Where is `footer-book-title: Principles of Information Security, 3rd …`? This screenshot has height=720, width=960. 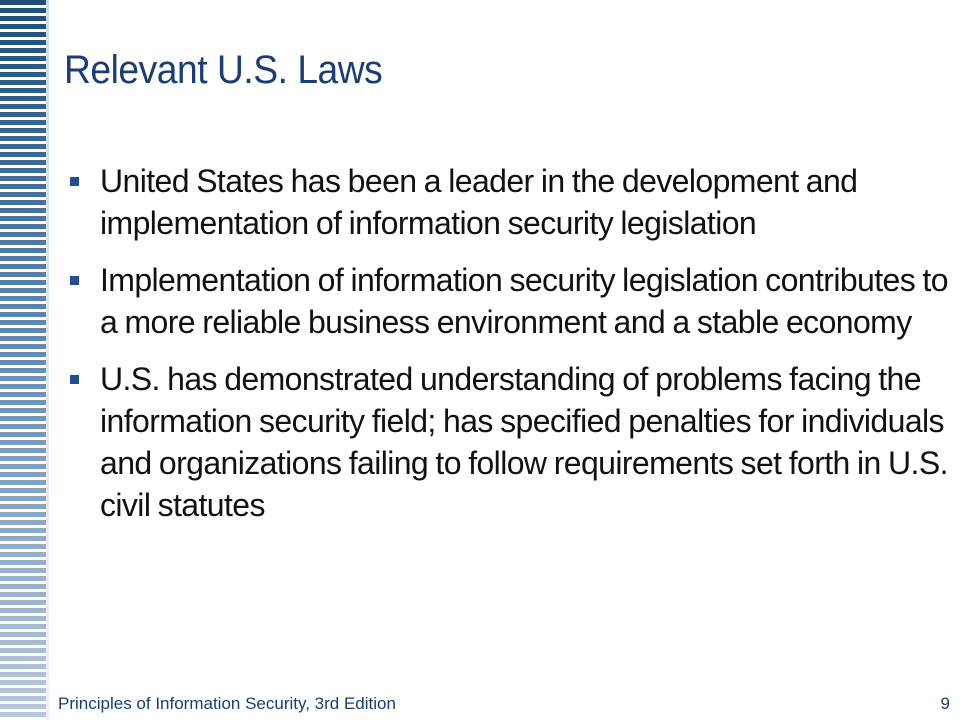 footer-book-title: Principles of Information Security, 3rd … is located at coordinates (227, 703).